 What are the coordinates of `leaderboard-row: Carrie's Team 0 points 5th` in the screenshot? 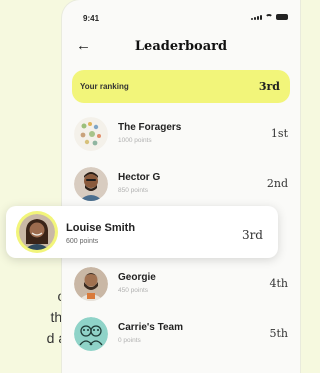 It's located at (181, 335).